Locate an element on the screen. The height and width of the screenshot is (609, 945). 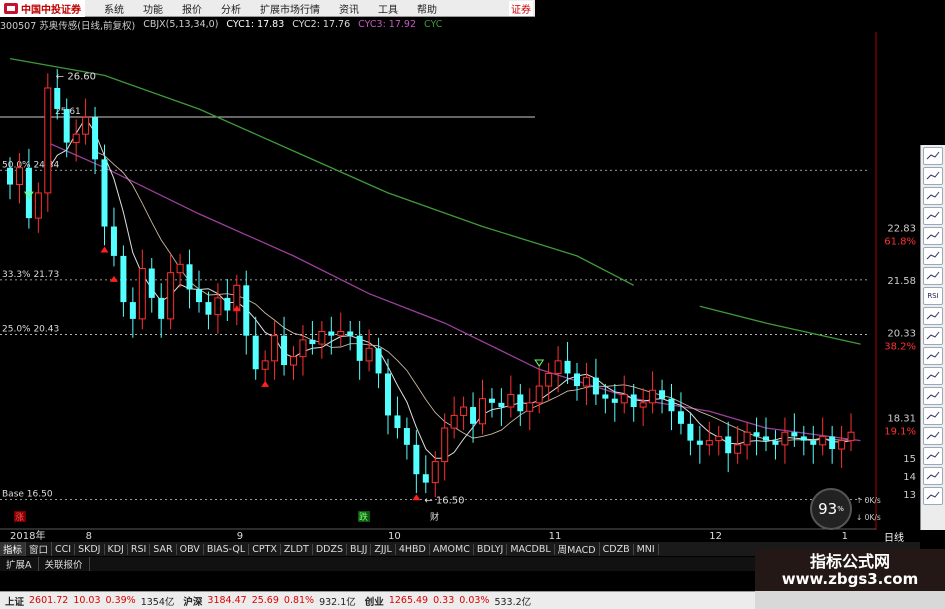
network-speed-widget: 93% is located at coordinates (831, 509).